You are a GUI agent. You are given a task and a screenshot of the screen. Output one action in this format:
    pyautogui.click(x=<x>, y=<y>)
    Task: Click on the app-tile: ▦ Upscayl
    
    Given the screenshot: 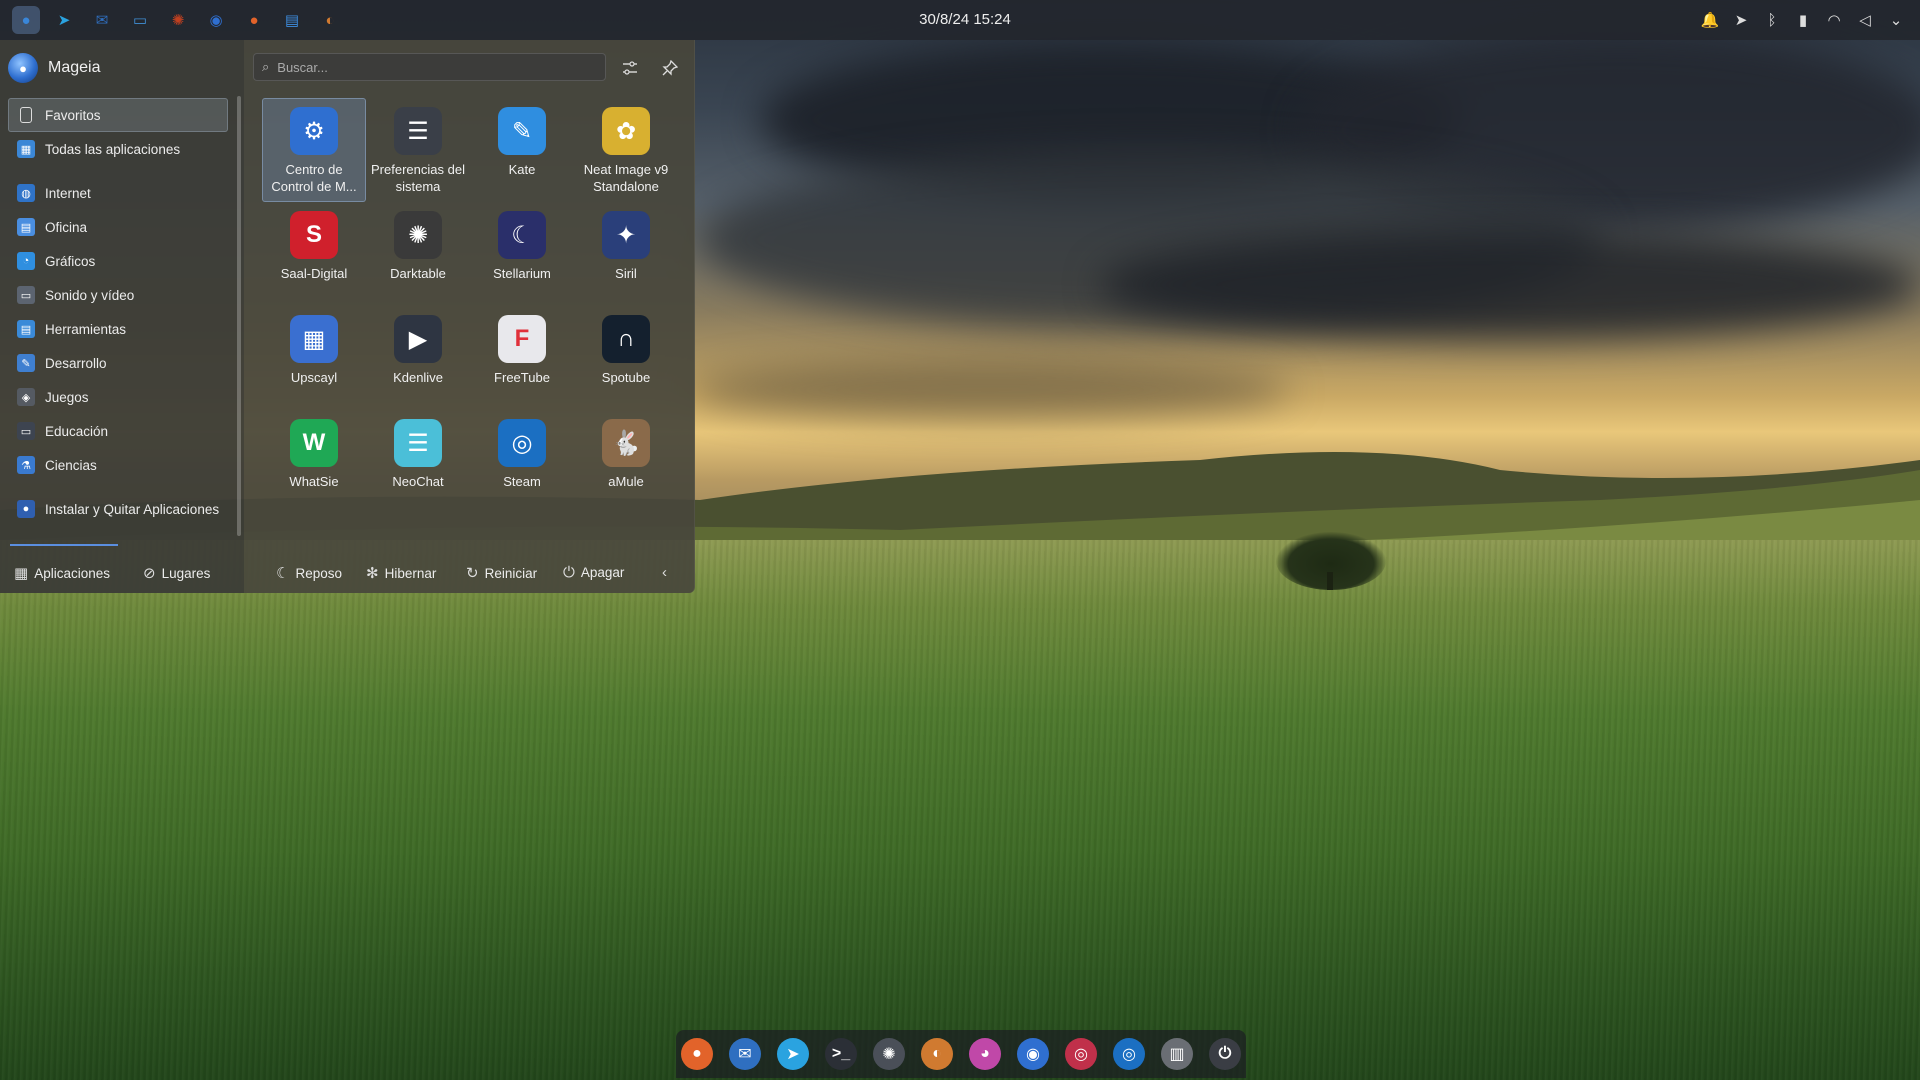 What is the action you would take?
    pyautogui.click(x=314, y=358)
    